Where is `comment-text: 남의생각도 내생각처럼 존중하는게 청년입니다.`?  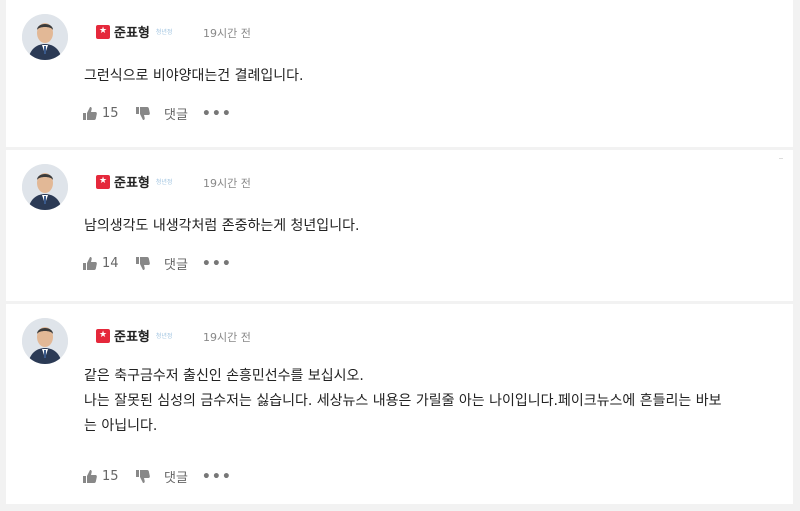
comment-text: 남의생각도 내생각처럼 존중하는게 청년입니다. is located at coordinates (431, 226).